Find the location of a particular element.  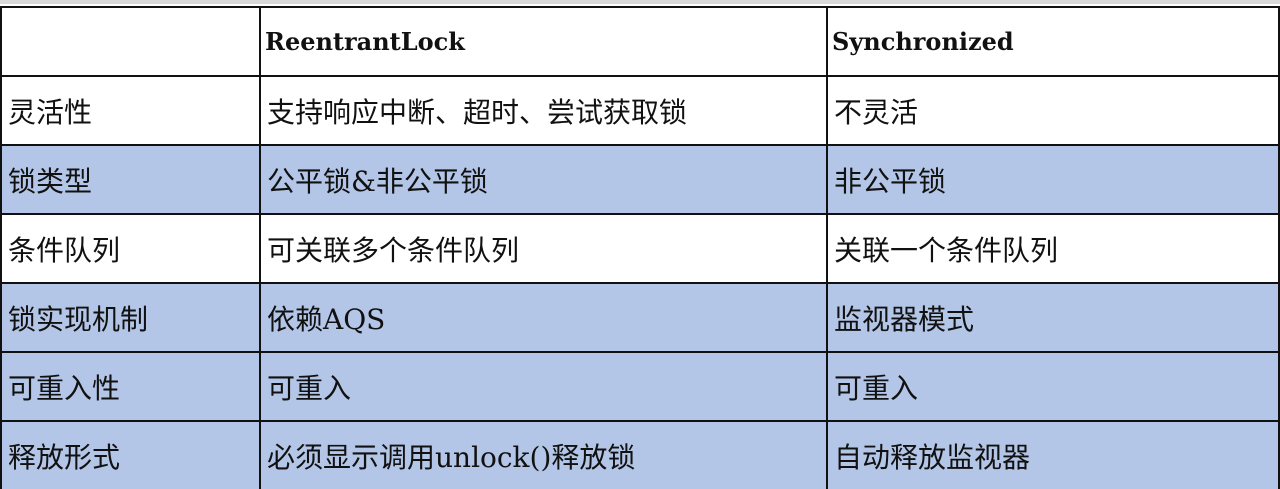

feature-cell: 条件队列 is located at coordinates (130, 248).